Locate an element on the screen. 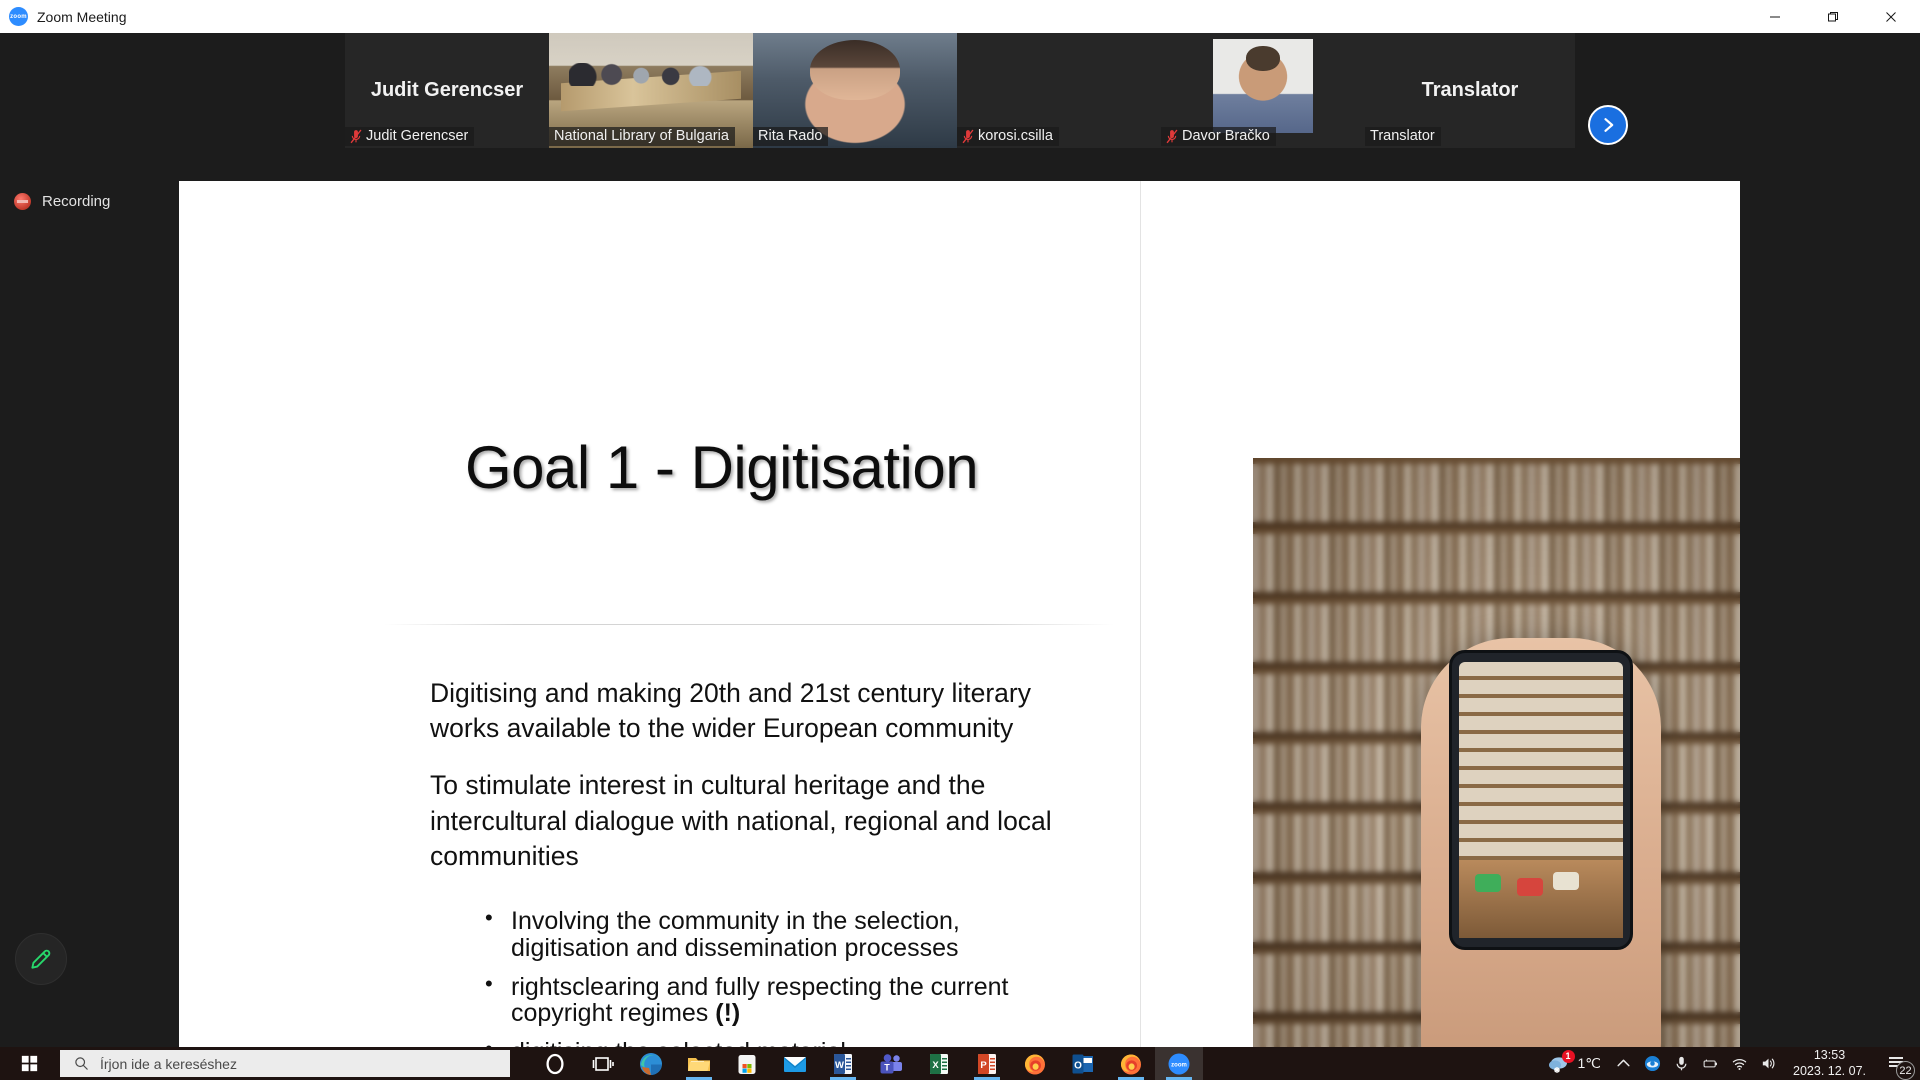  snow-cloud-icon: 1 is located at coordinates (1561, 1061).